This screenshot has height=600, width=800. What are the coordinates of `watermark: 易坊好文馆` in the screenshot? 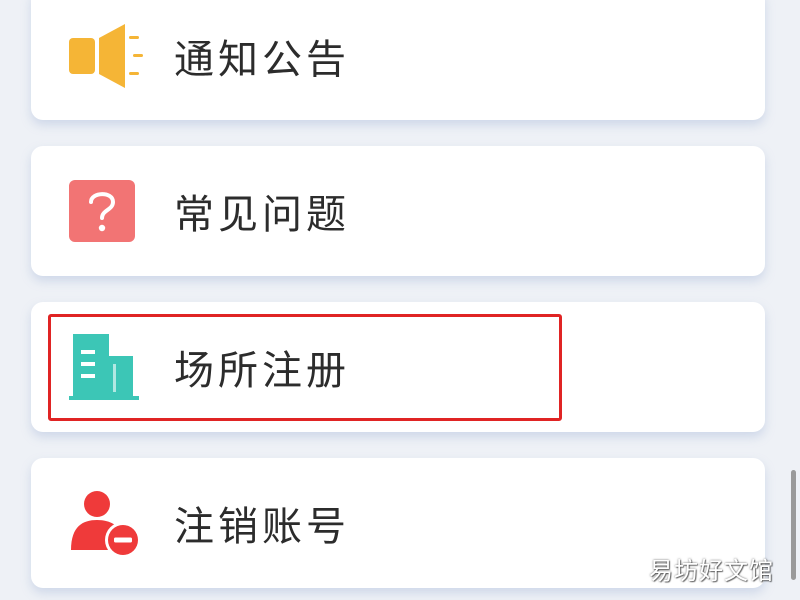 It's located at (711, 571).